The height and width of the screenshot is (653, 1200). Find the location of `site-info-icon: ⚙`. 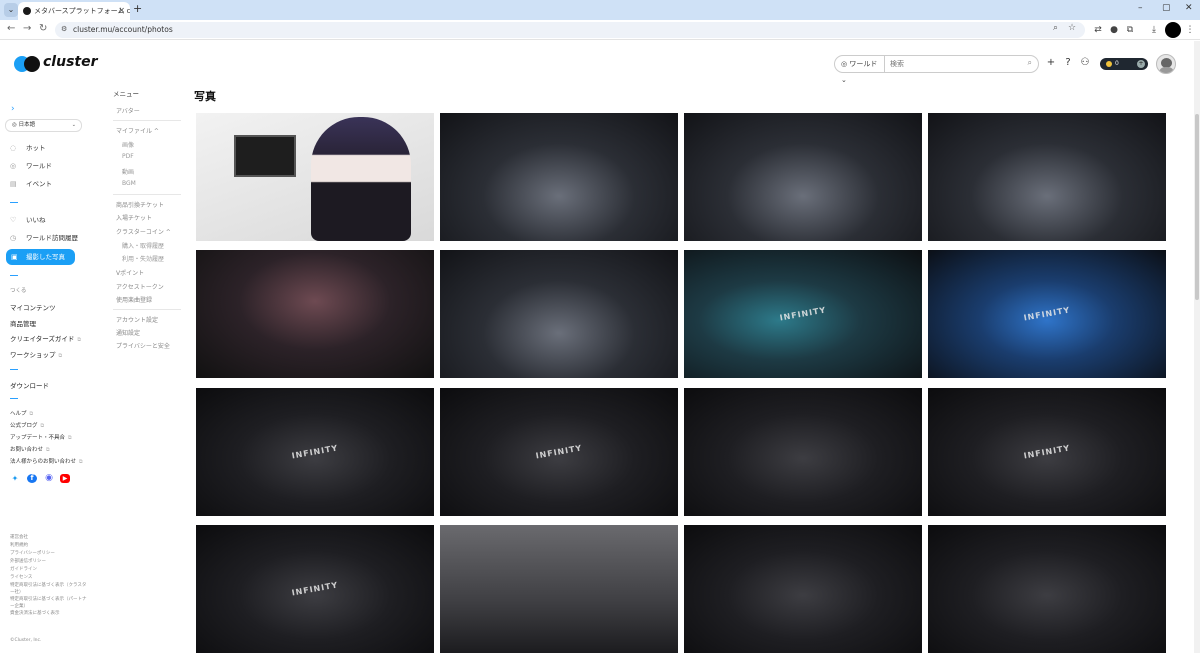

site-info-icon: ⚙ is located at coordinates (66, 30).